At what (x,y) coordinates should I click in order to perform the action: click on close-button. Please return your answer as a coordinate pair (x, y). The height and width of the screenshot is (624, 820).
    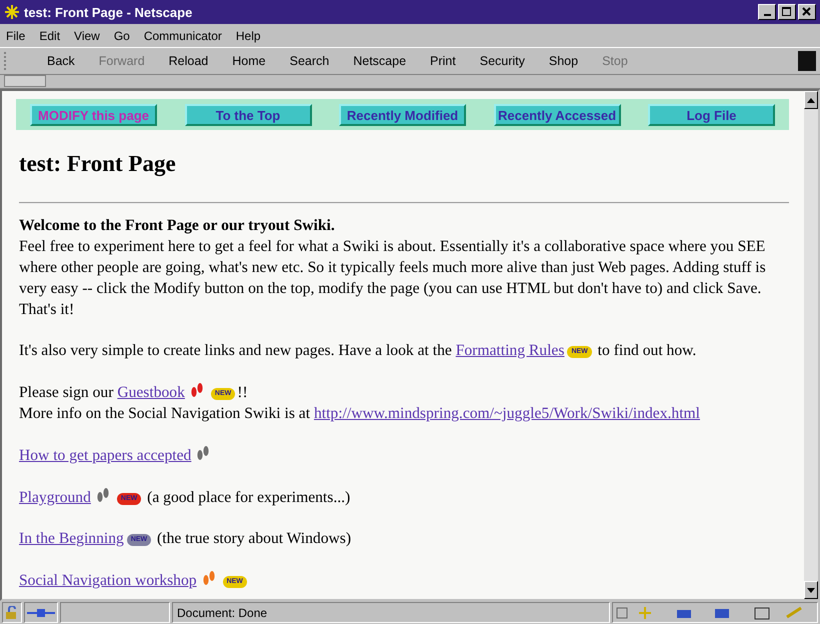
    Looking at the image, I should click on (807, 12).